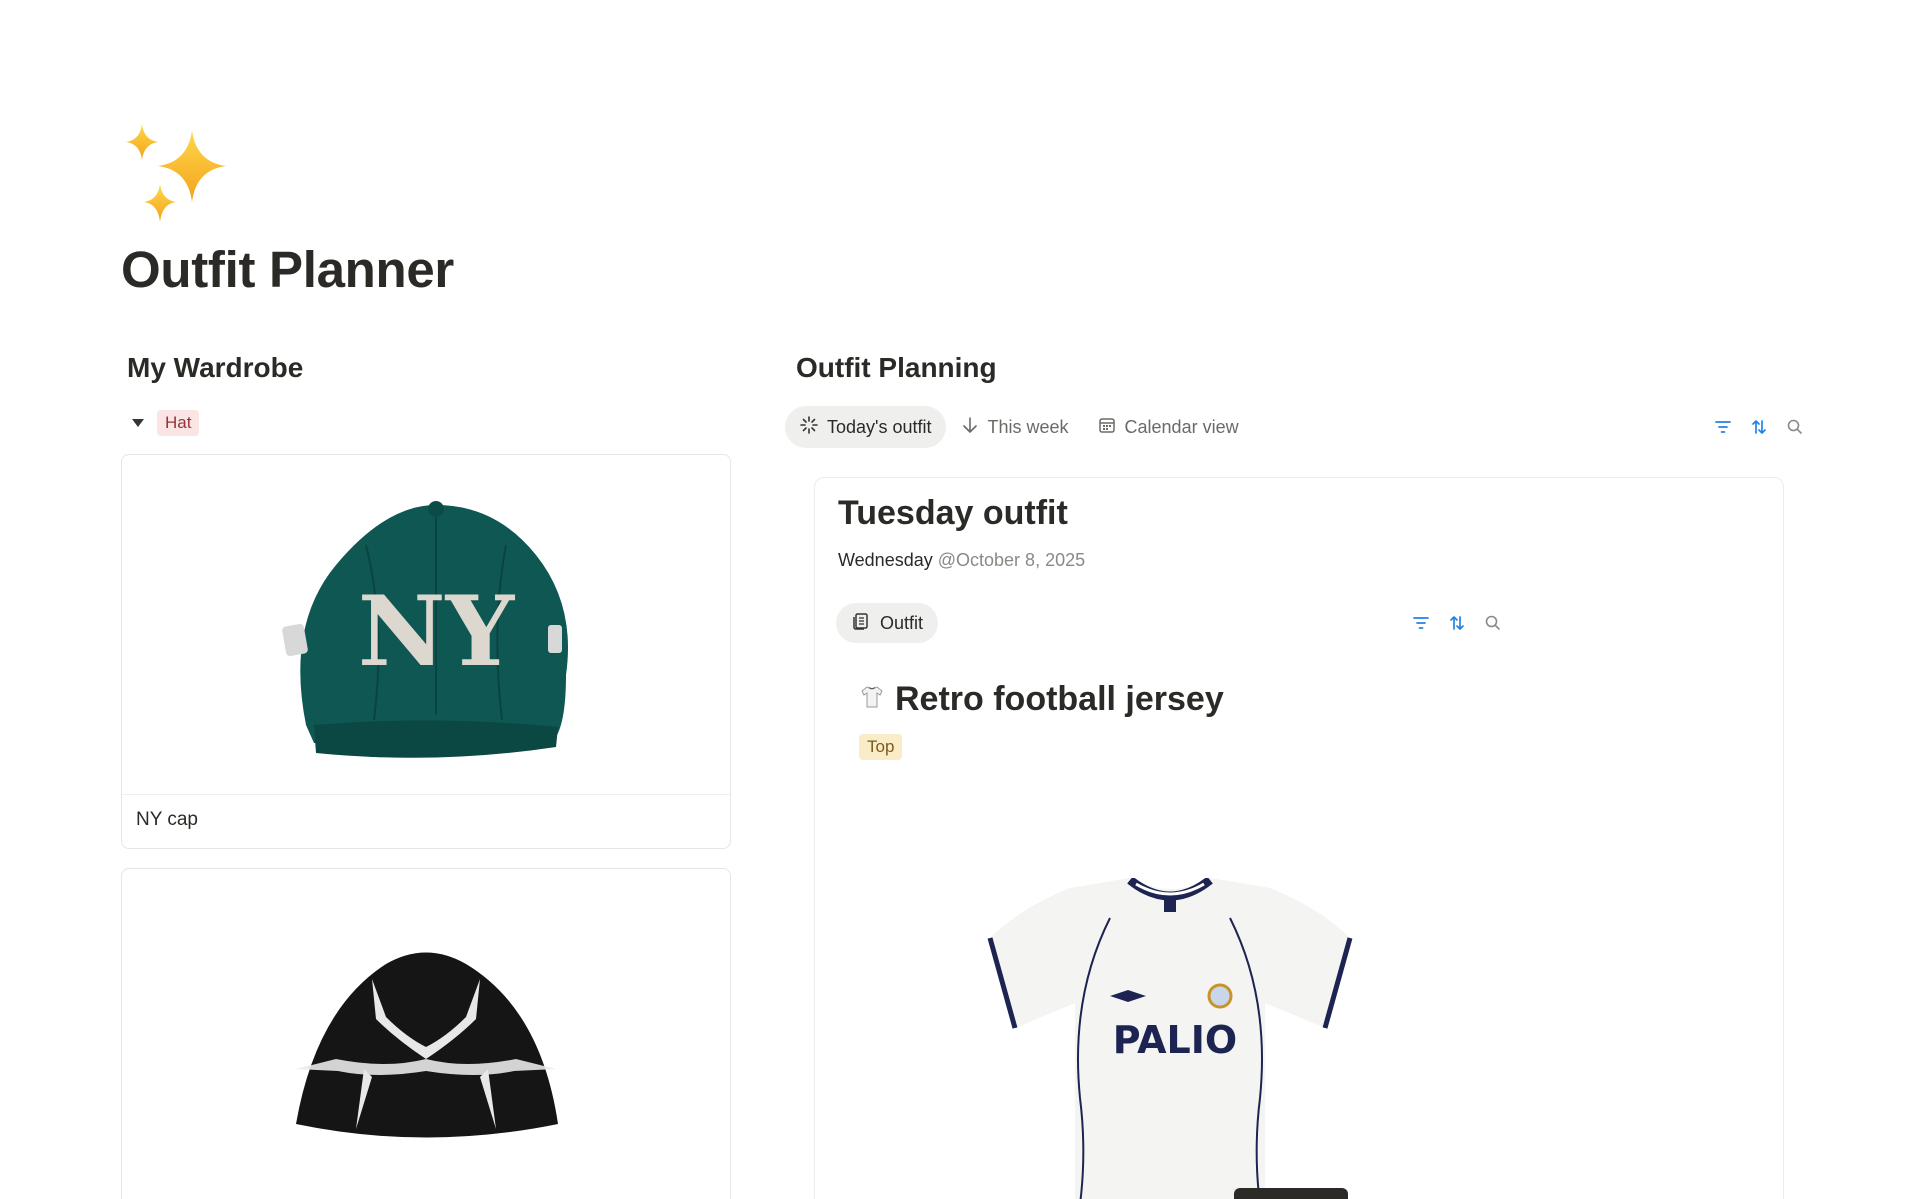  Describe the element at coordinates (872, 699) in the screenshot. I see `tshirt-icon` at that location.